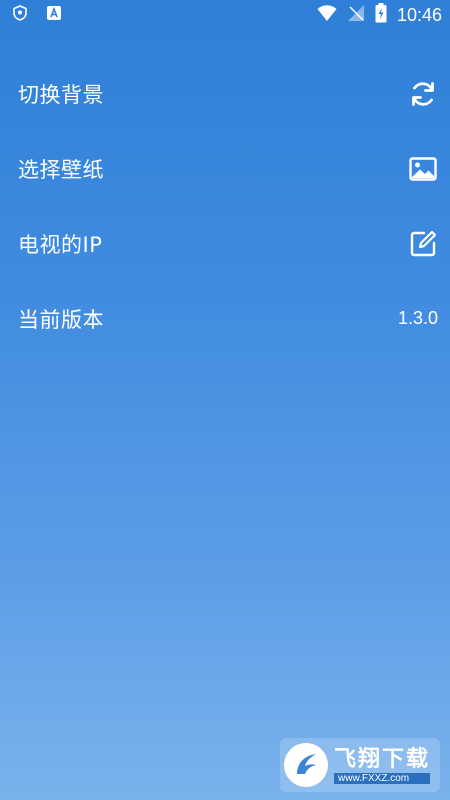 This screenshot has width=450, height=800. I want to click on status-bar-right: 10:46, so click(379, 15).